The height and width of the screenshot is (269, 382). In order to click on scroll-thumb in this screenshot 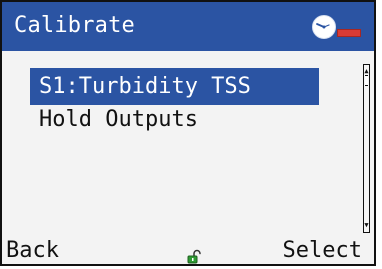, I will do `click(366, 80)`.